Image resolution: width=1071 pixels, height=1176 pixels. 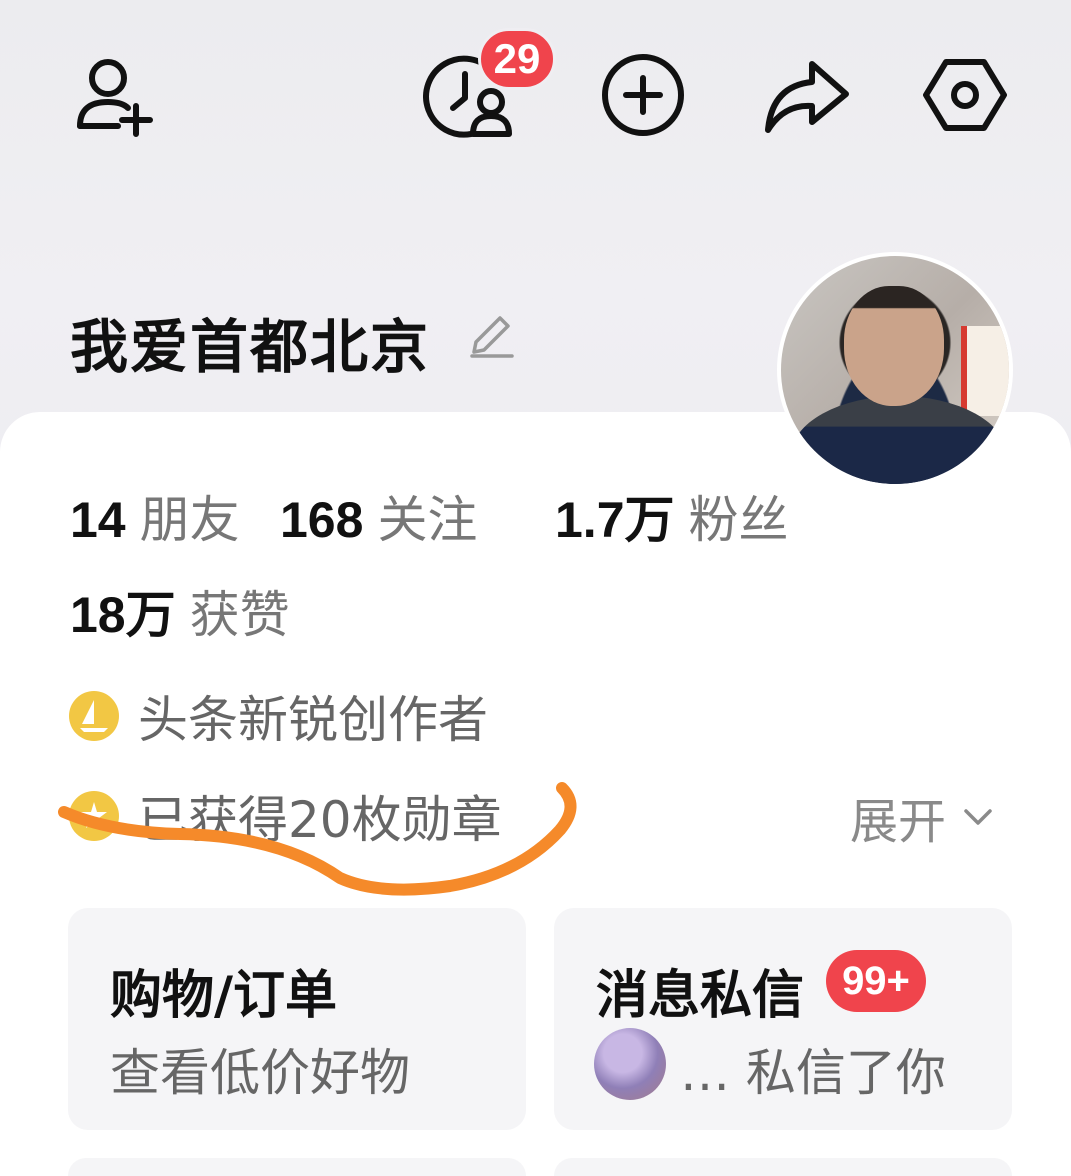 What do you see at coordinates (155, 516) in the screenshot?
I see `stat-friends: 14 朋友` at bounding box center [155, 516].